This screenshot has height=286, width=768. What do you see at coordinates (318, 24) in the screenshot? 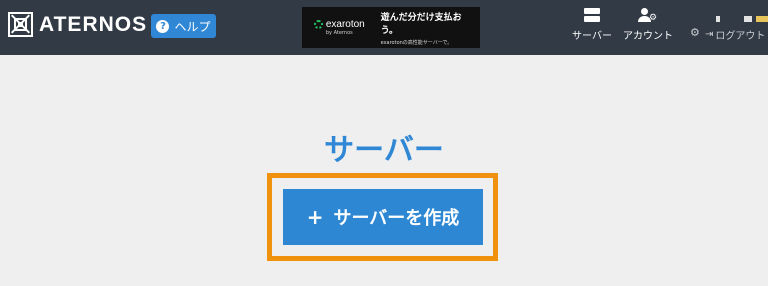
I see `exaroton-logo-icon` at bounding box center [318, 24].